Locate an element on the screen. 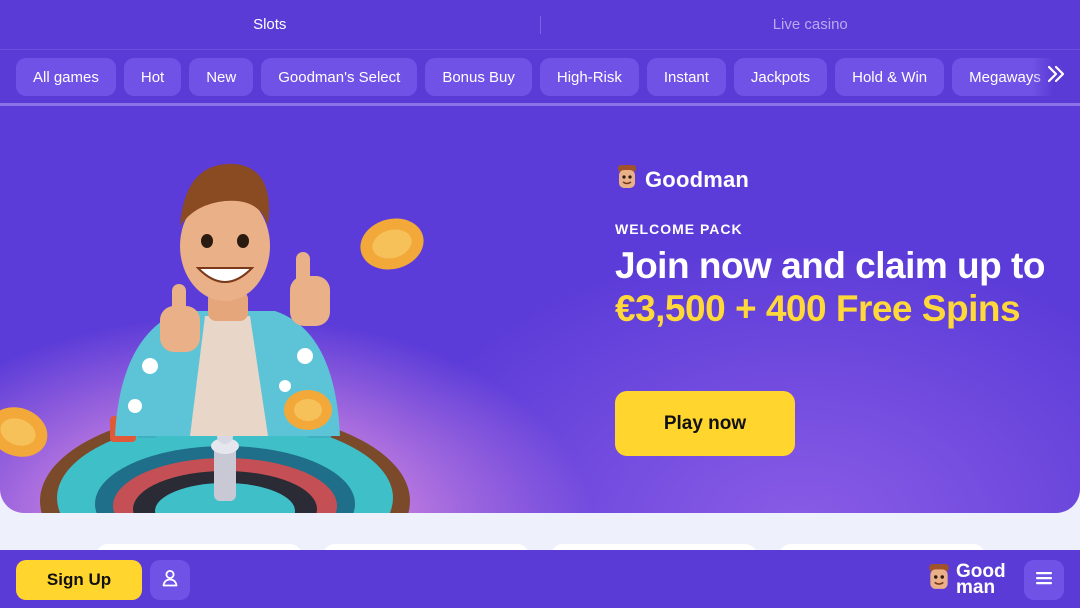 Image resolution: width=1080 pixels, height=608 pixels. top-tabs: Slots Live casino is located at coordinates (540, 25).